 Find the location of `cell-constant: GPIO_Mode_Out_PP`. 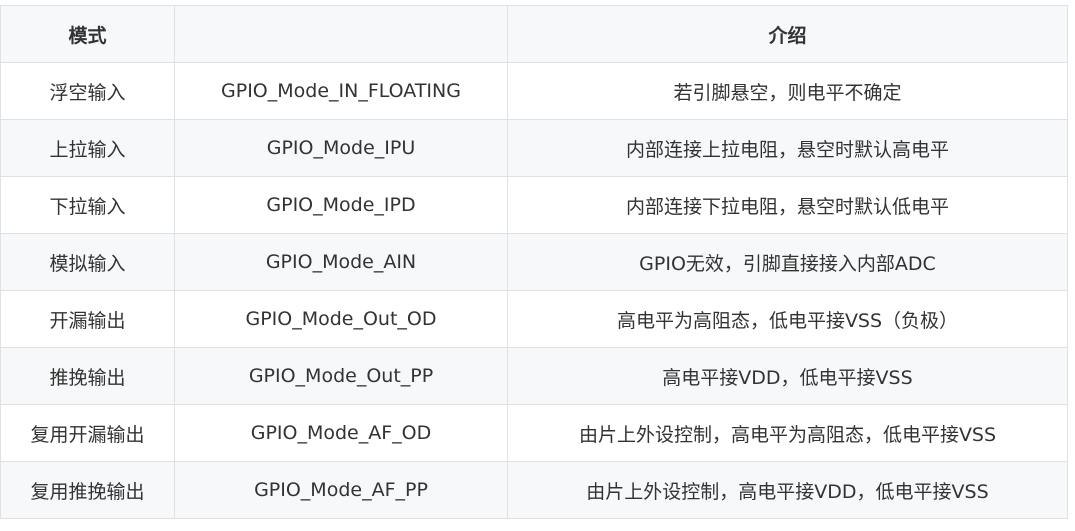

cell-constant: GPIO_Mode_Out_PP is located at coordinates (341, 376).